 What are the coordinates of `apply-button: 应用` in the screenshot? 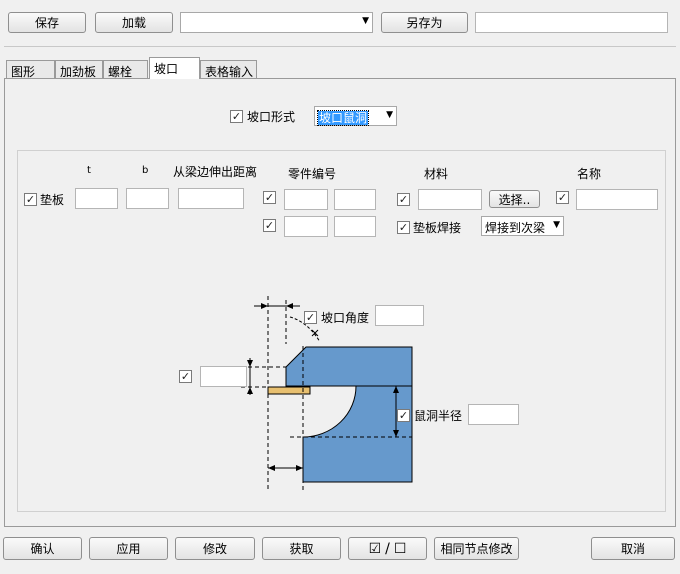 It's located at (128, 548).